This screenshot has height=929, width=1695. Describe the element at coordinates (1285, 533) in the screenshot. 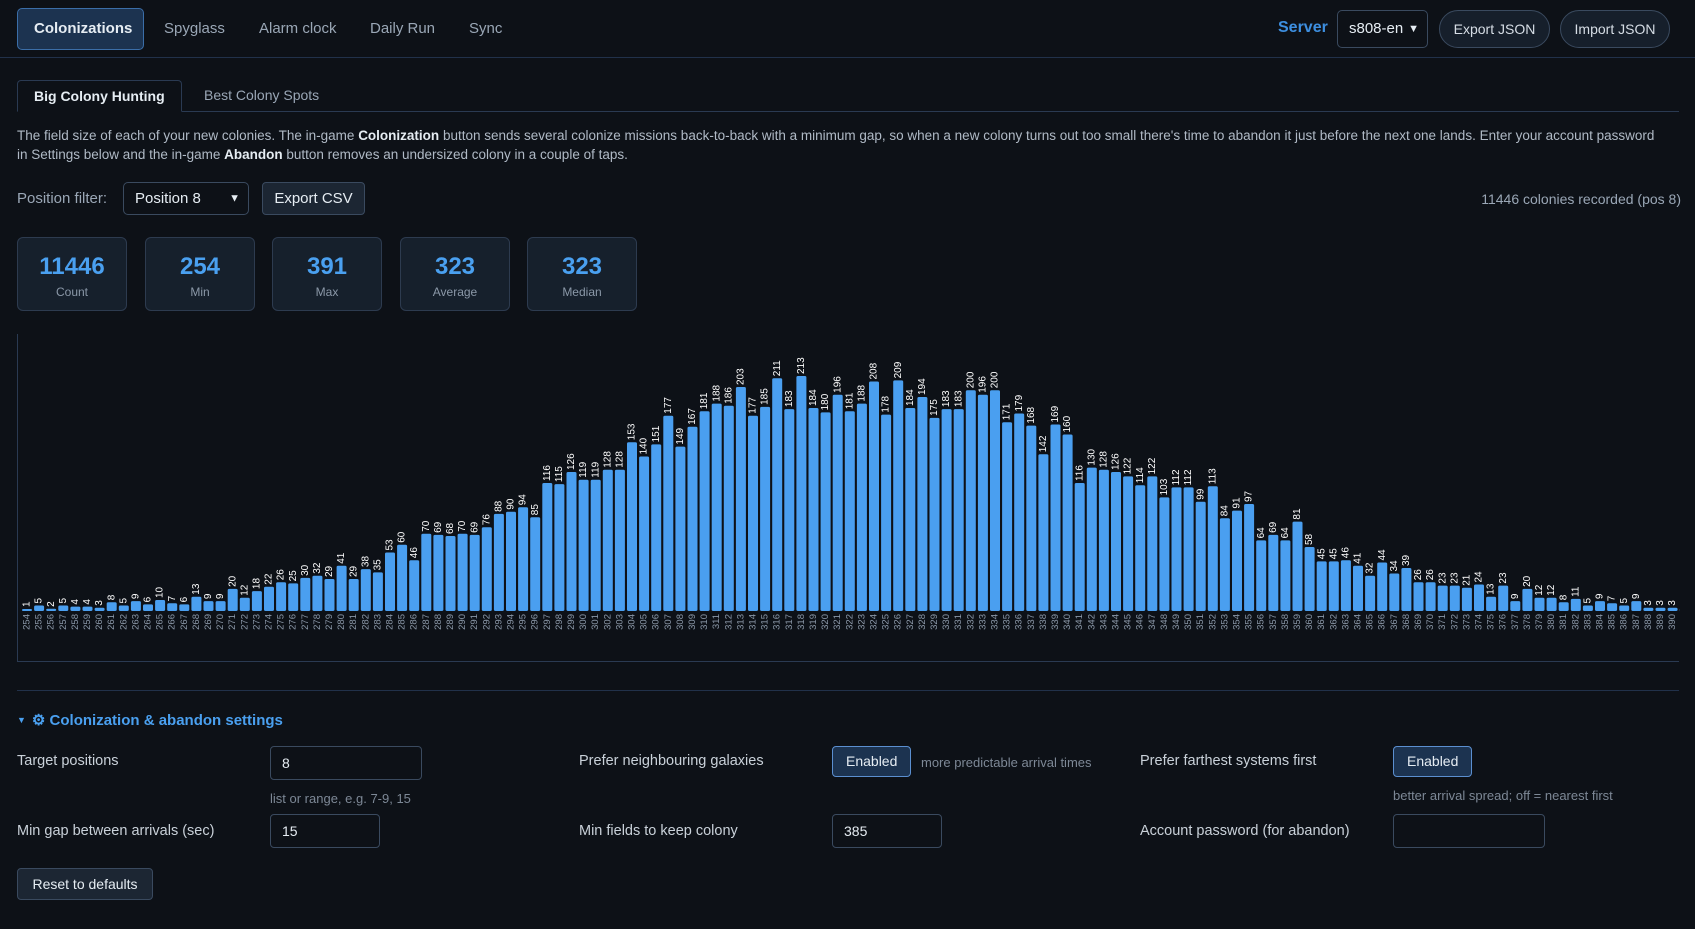

I see `bar-value-label: 64` at that location.